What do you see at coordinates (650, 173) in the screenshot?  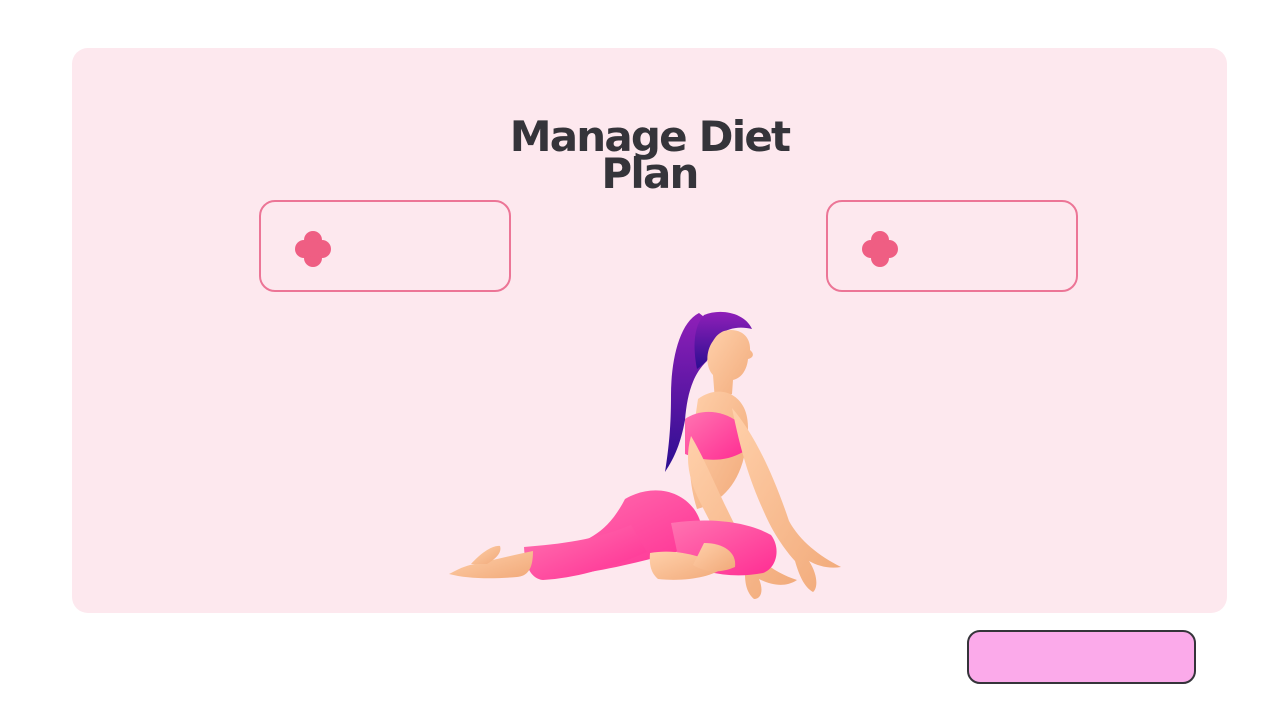 I see `page-title-line-2: Plan` at bounding box center [650, 173].